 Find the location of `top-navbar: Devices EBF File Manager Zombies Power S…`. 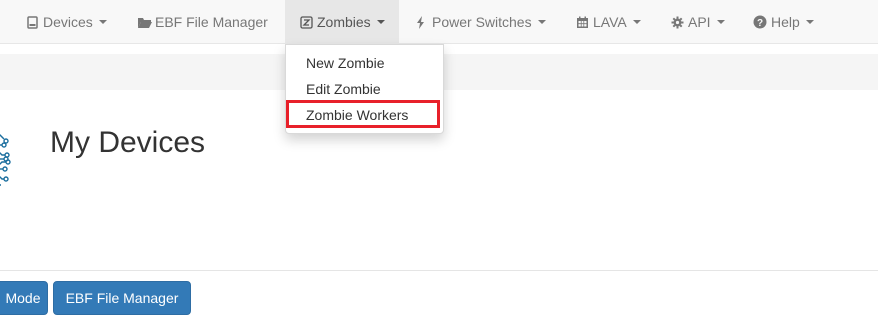

top-navbar: Devices EBF File Manager Zombies Power S… is located at coordinates (439, 22).